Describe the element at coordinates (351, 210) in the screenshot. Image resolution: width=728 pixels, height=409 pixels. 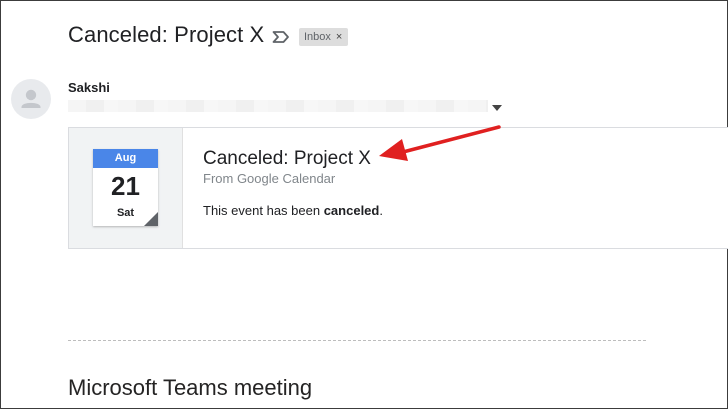
I see `event-status-word: canceled` at that location.